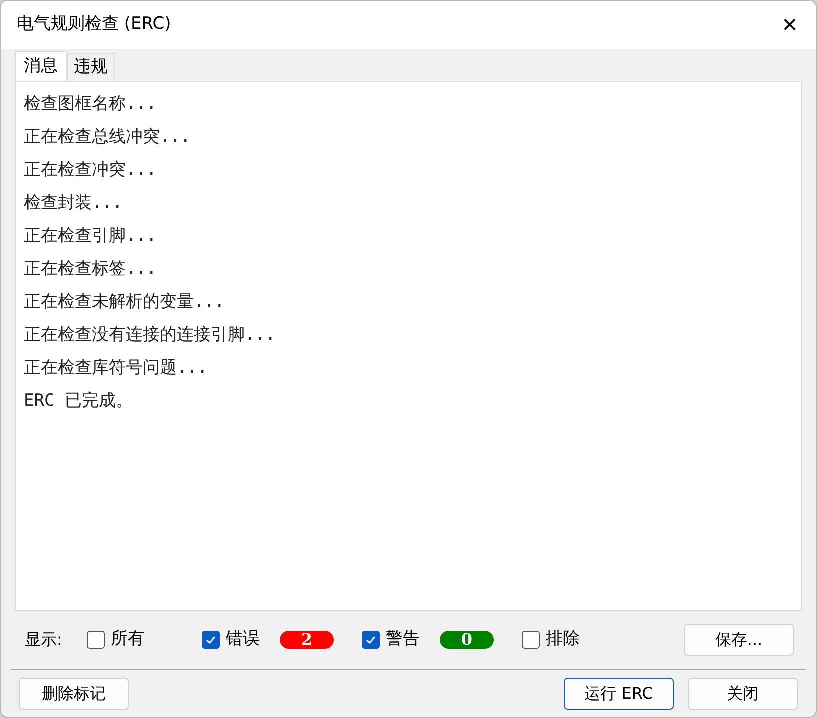 The width and height of the screenshot is (817, 718). Describe the element at coordinates (467, 640) in the screenshot. I see `count-badge: 0` at that location.